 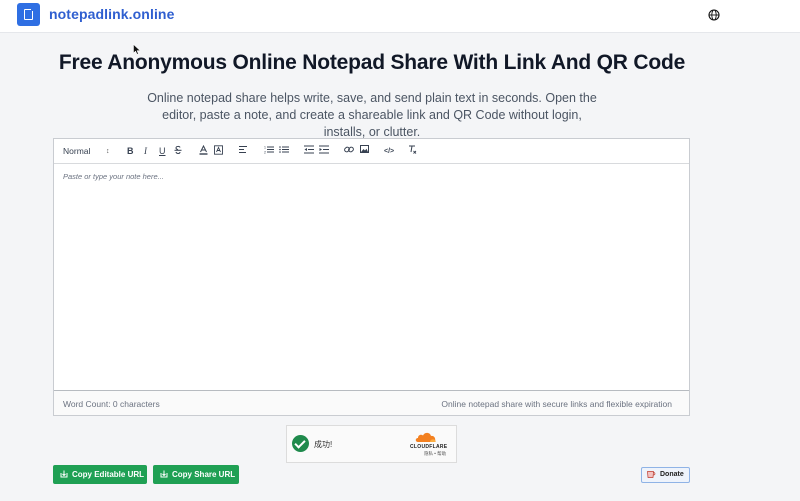 What do you see at coordinates (323, 444) in the screenshot?
I see `captcha-status: 成功!` at bounding box center [323, 444].